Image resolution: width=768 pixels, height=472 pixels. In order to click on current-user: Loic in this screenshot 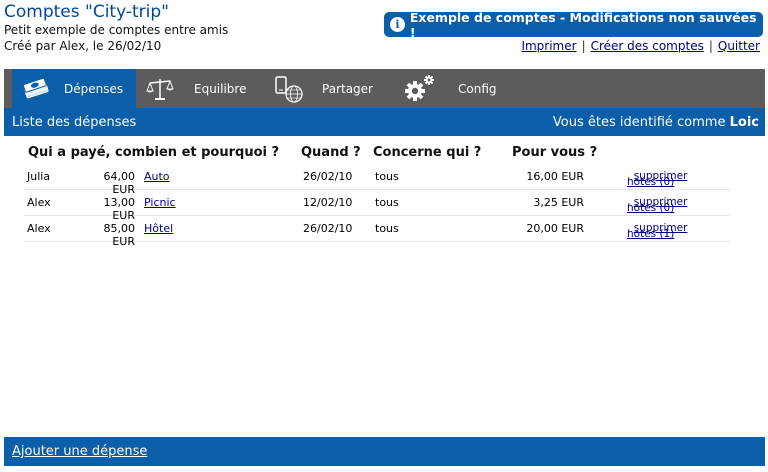, I will do `click(744, 122)`.